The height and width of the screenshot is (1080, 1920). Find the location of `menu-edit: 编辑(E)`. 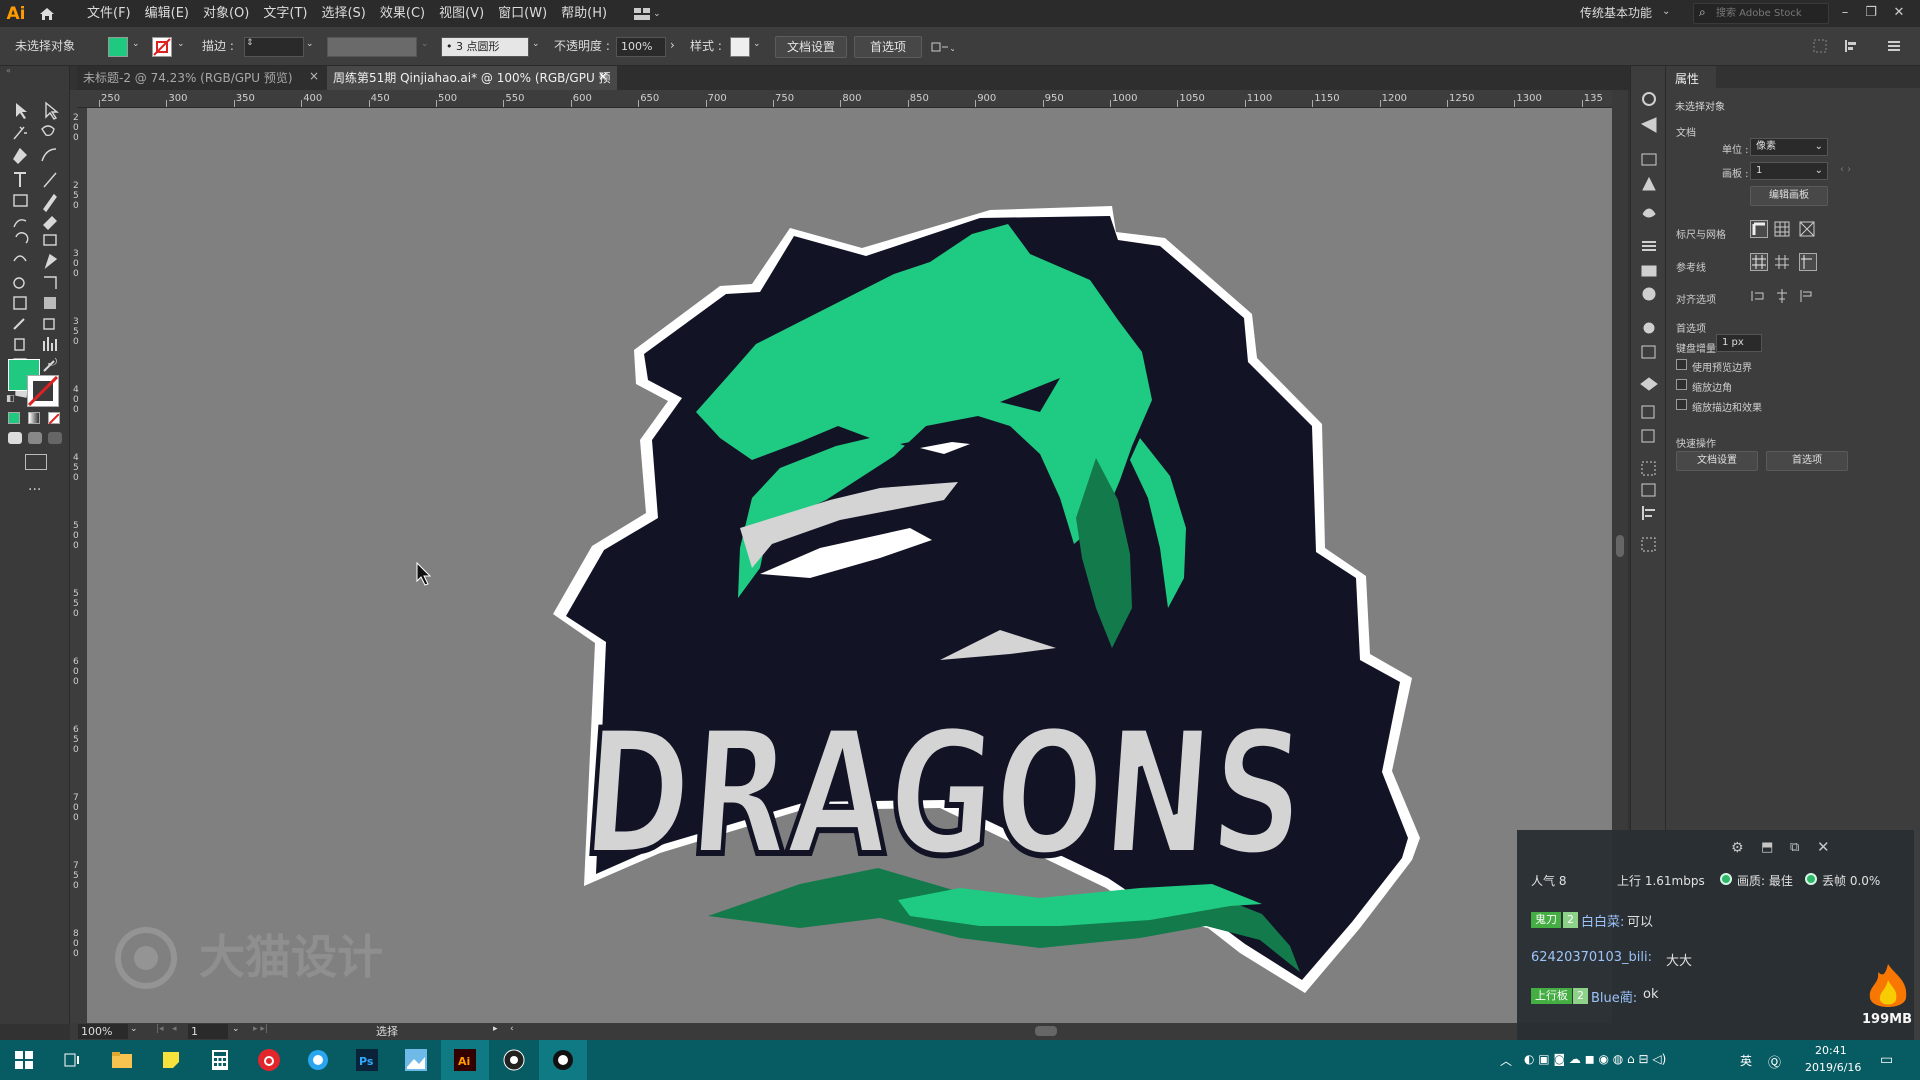

menu-edit: 编辑(E) is located at coordinates (167, 13).